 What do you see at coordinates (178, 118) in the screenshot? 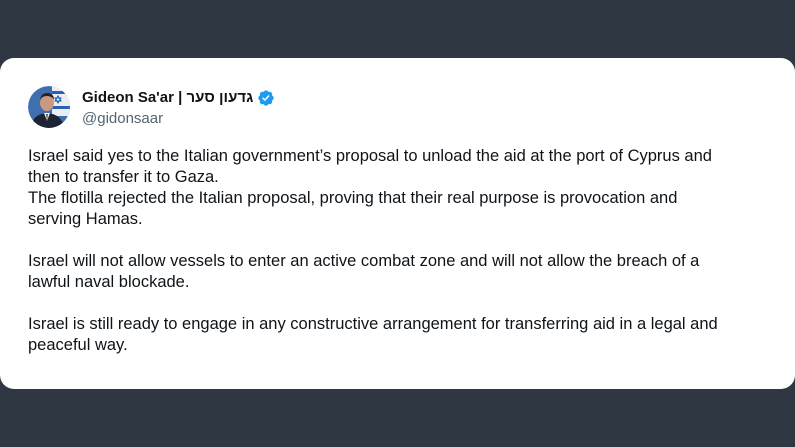
I see `handle: @gidonsaar` at bounding box center [178, 118].